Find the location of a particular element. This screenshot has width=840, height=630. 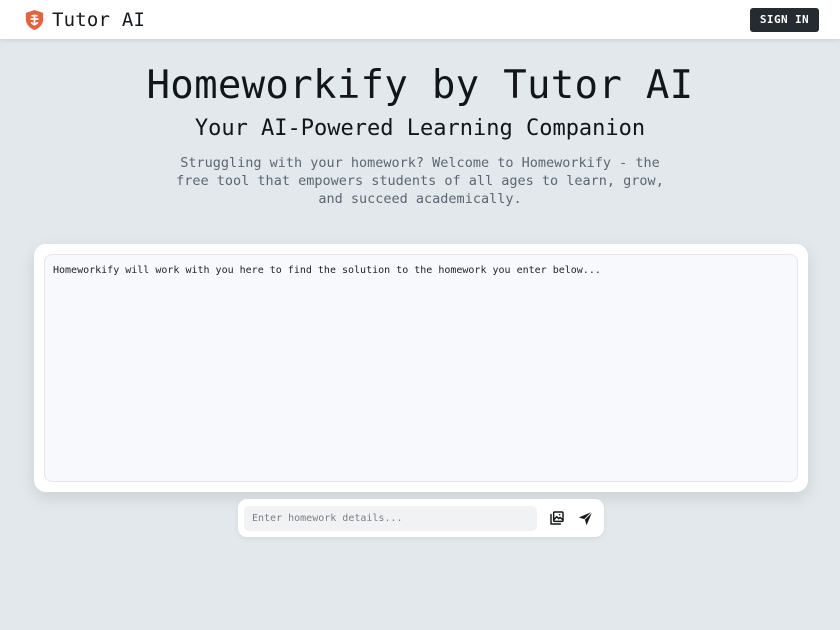

homework-input is located at coordinates (390, 518).